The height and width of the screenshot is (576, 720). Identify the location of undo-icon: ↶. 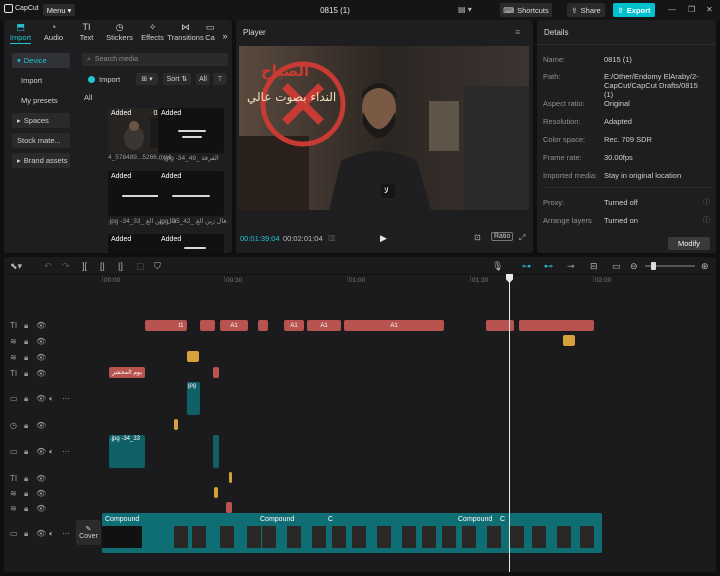
(48, 266).